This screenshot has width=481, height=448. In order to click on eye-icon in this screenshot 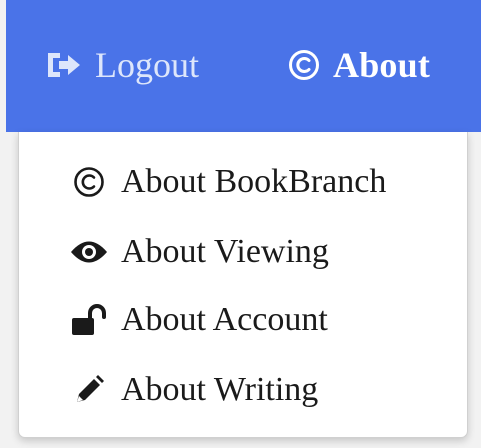, I will do `click(89, 252)`.